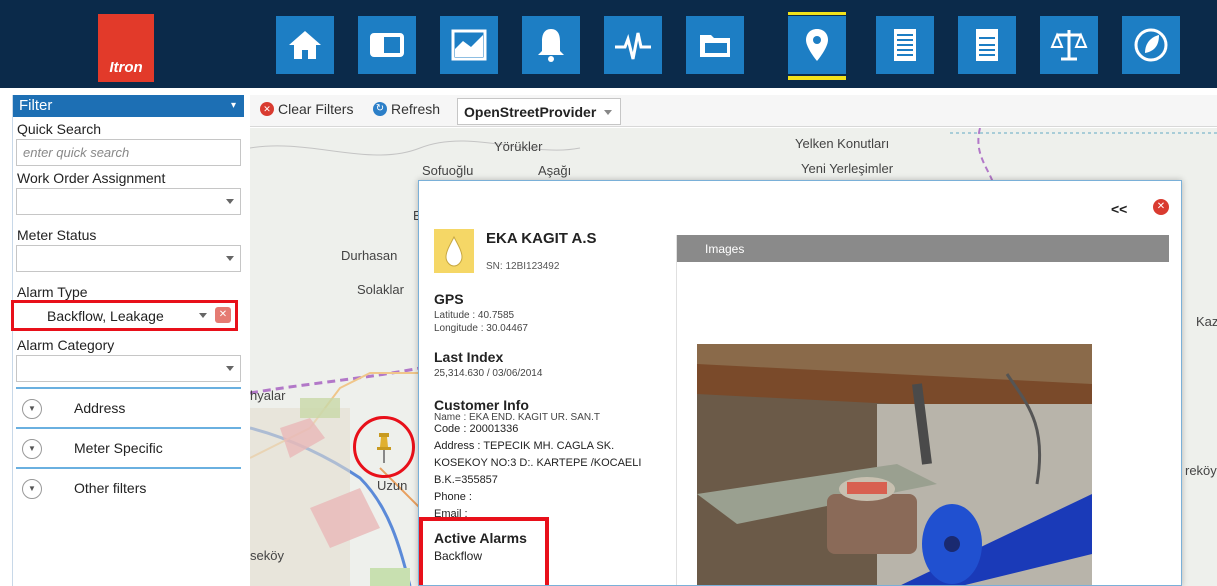  Describe the element at coordinates (541, 238) in the screenshot. I see `company-name: EKA KAGIT A.S` at that location.